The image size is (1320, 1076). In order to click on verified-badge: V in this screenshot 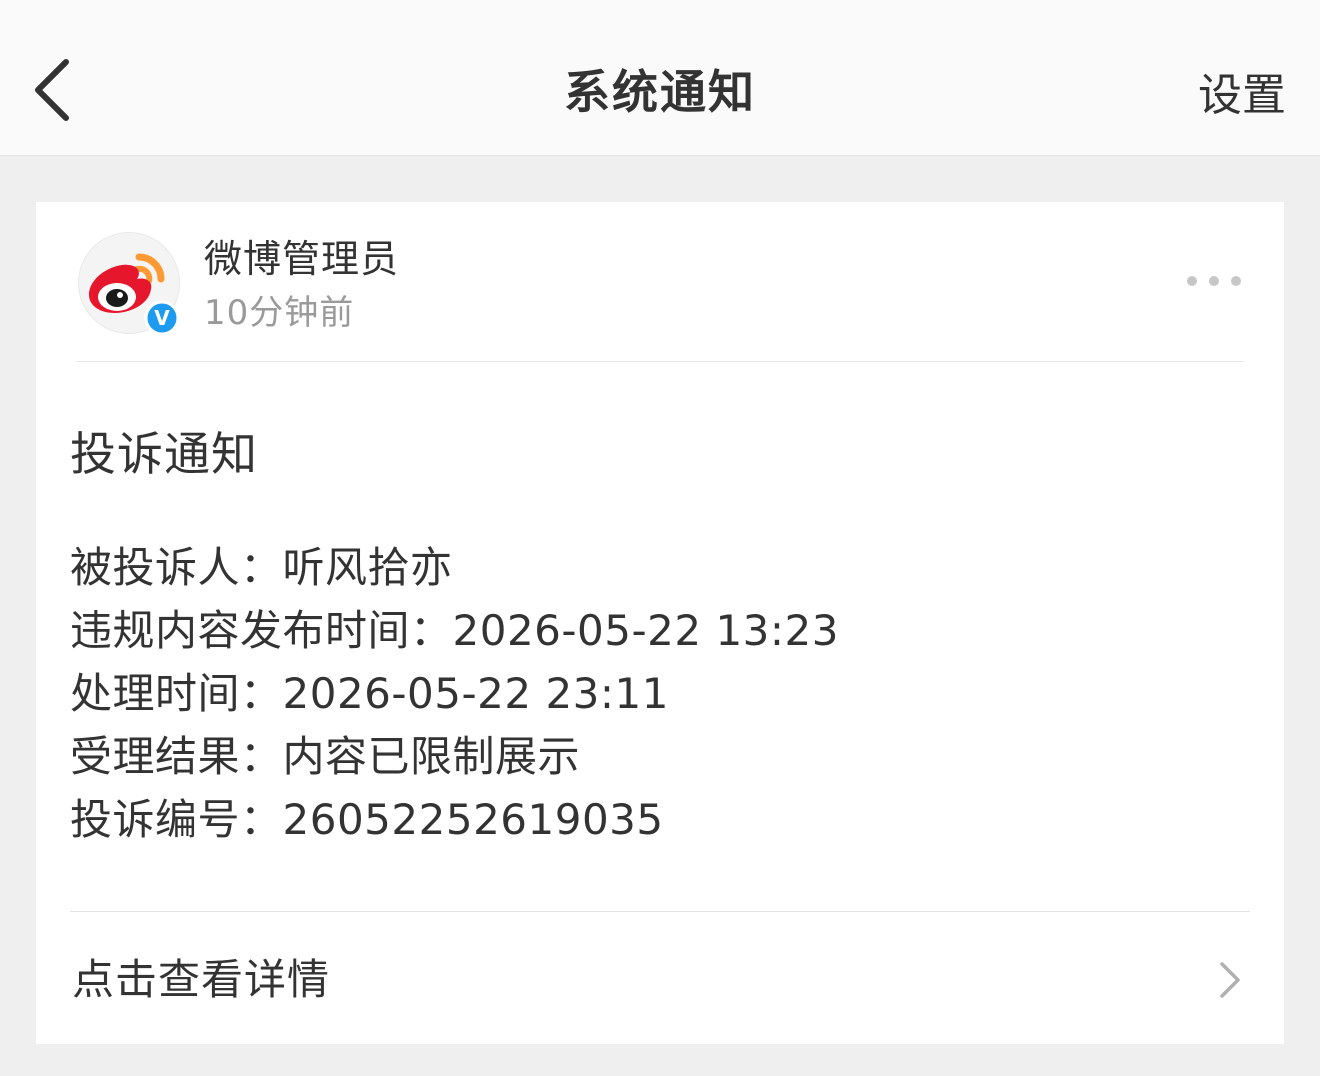, I will do `click(162, 318)`.